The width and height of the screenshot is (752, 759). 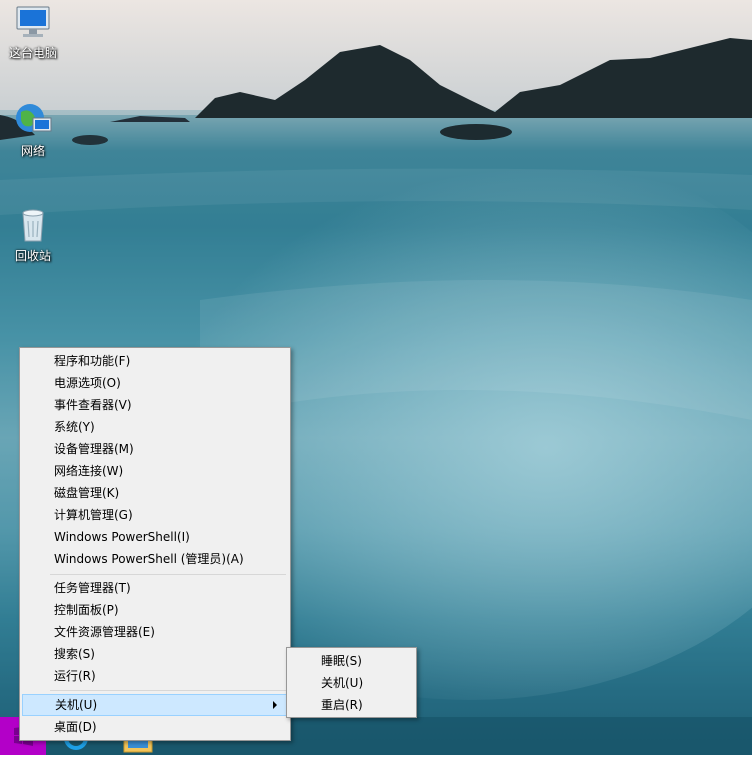 I want to click on network-icon, so click(x=34, y=118).